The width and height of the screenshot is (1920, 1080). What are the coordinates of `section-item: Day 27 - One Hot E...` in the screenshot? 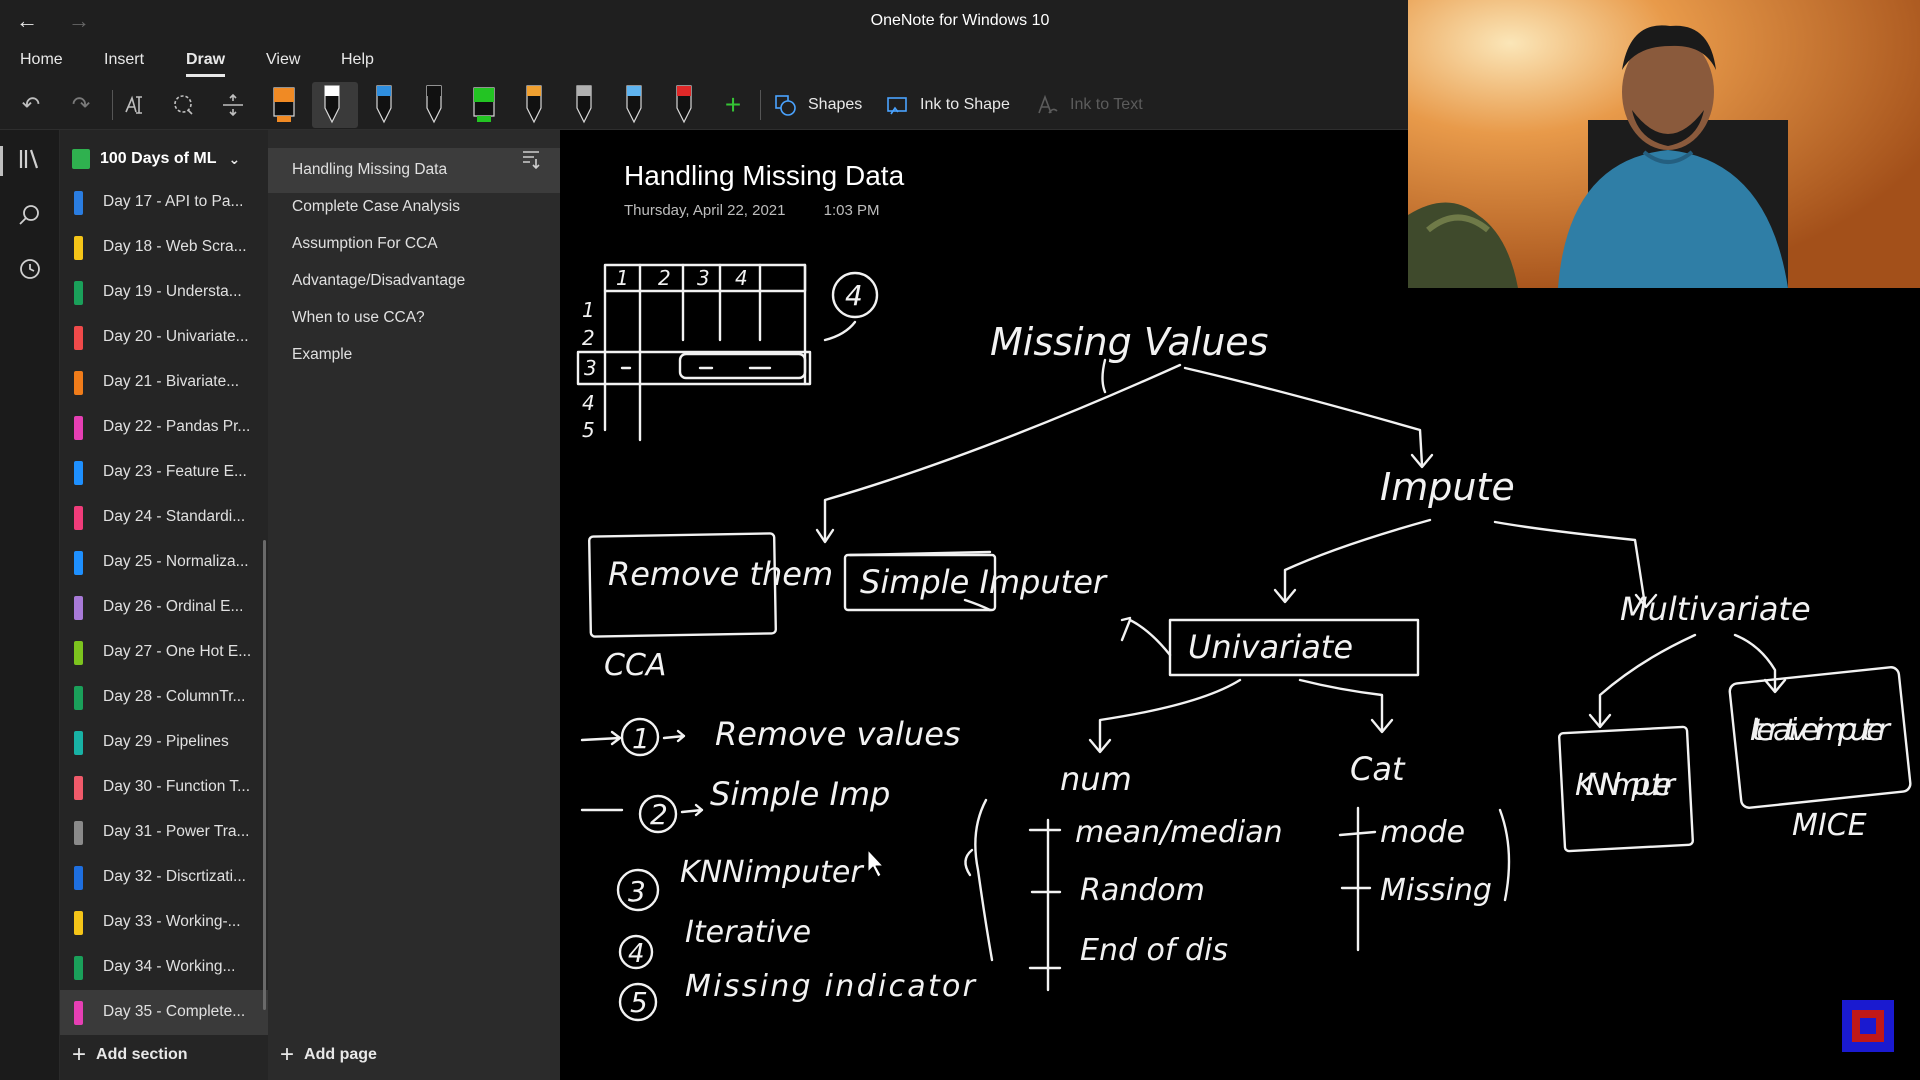 It's located at (164, 652).